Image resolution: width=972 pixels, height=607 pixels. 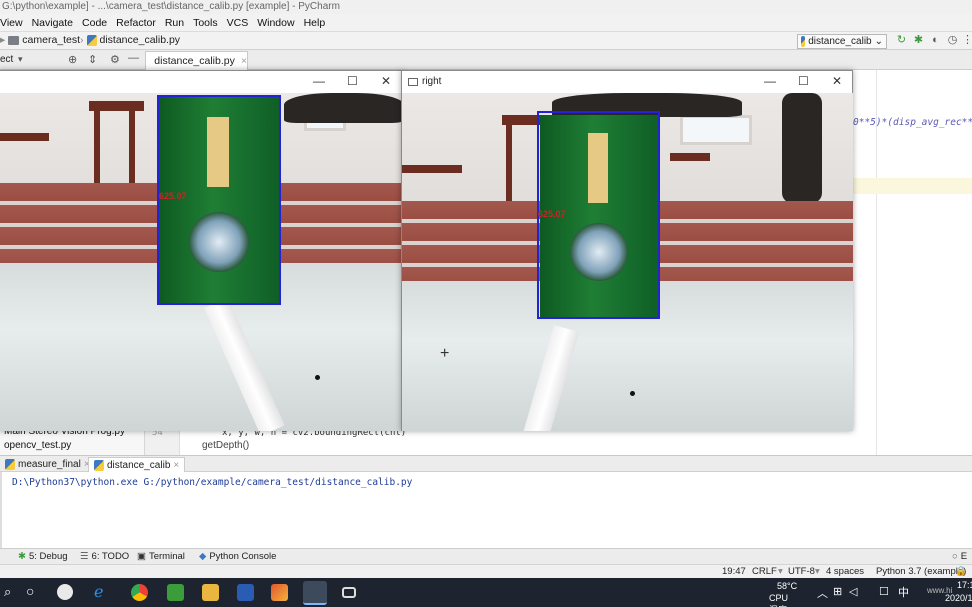 What do you see at coordinates (964, 585) in the screenshot?
I see `clock-time: 17:1` at bounding box center [964, 585].